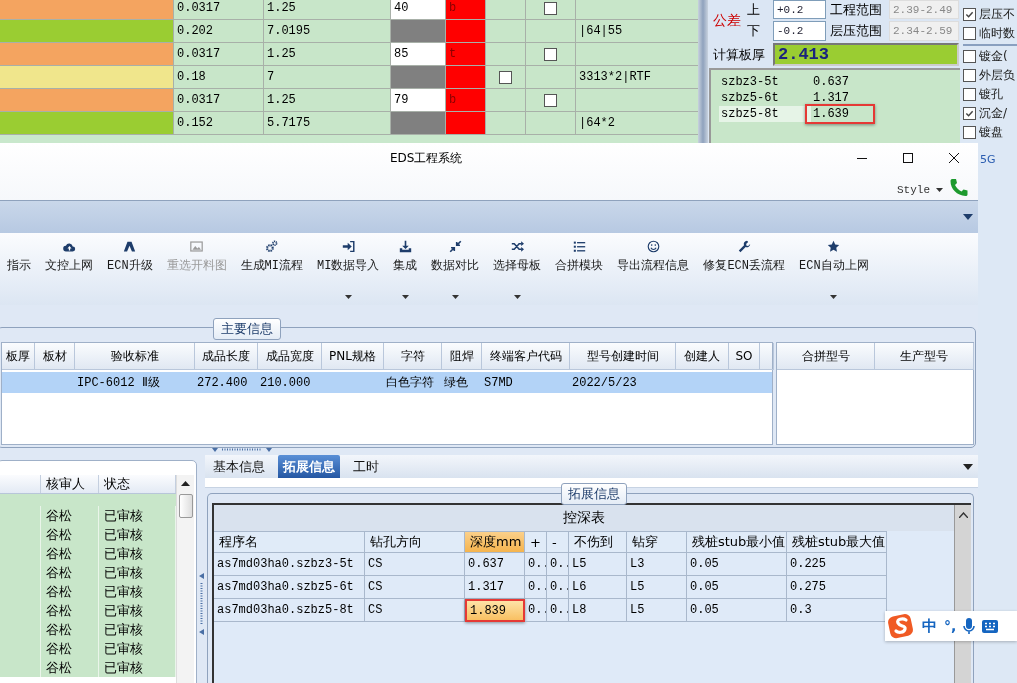  Describe the element at coordinates (924, 356) in the screenshot. I see `column-header: 生产型号` at that location.